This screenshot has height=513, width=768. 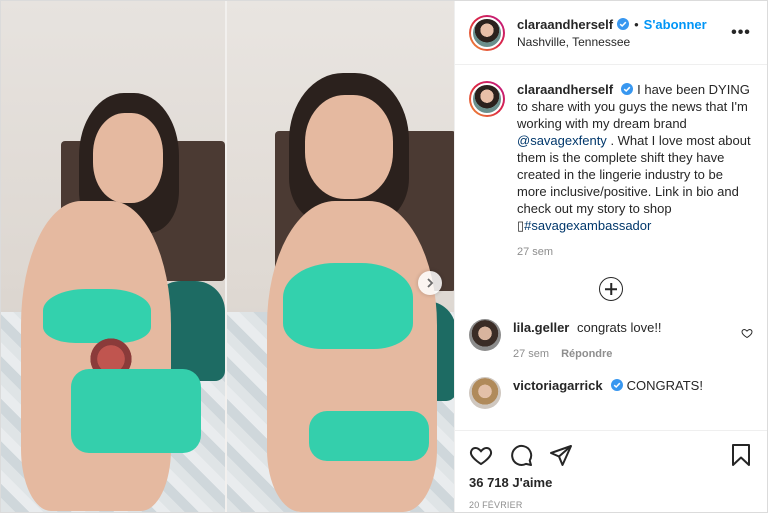 What do you see at coordinates (611, 471) in the screenshot?
I see `post-actions: 36 718 J'aime 20 FÉVRIER` at bounding box center [611, 471].